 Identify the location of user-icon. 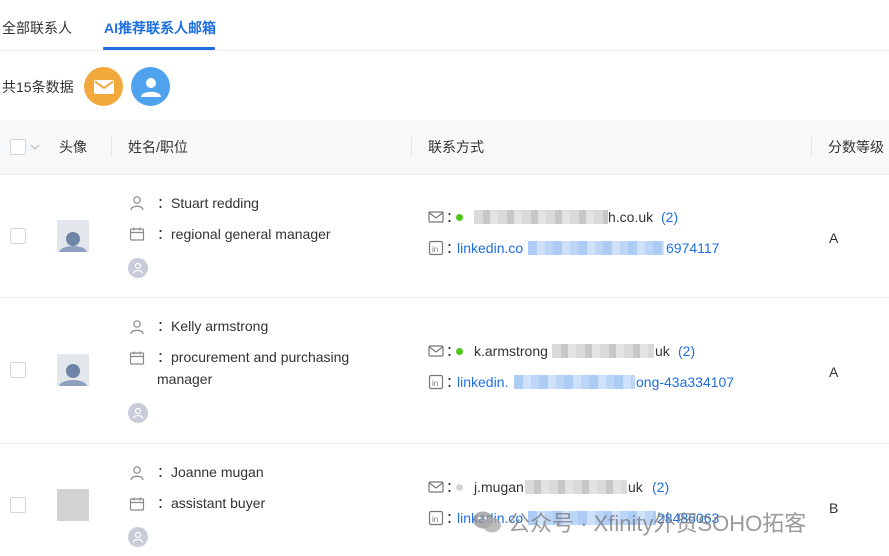
(150, 87).